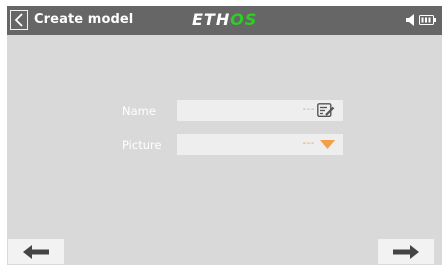 This screenshot has height=268, width=448. Describe the element at coordinates (308, 143) in the screenshot. I see `picture-value: ---` at that location.